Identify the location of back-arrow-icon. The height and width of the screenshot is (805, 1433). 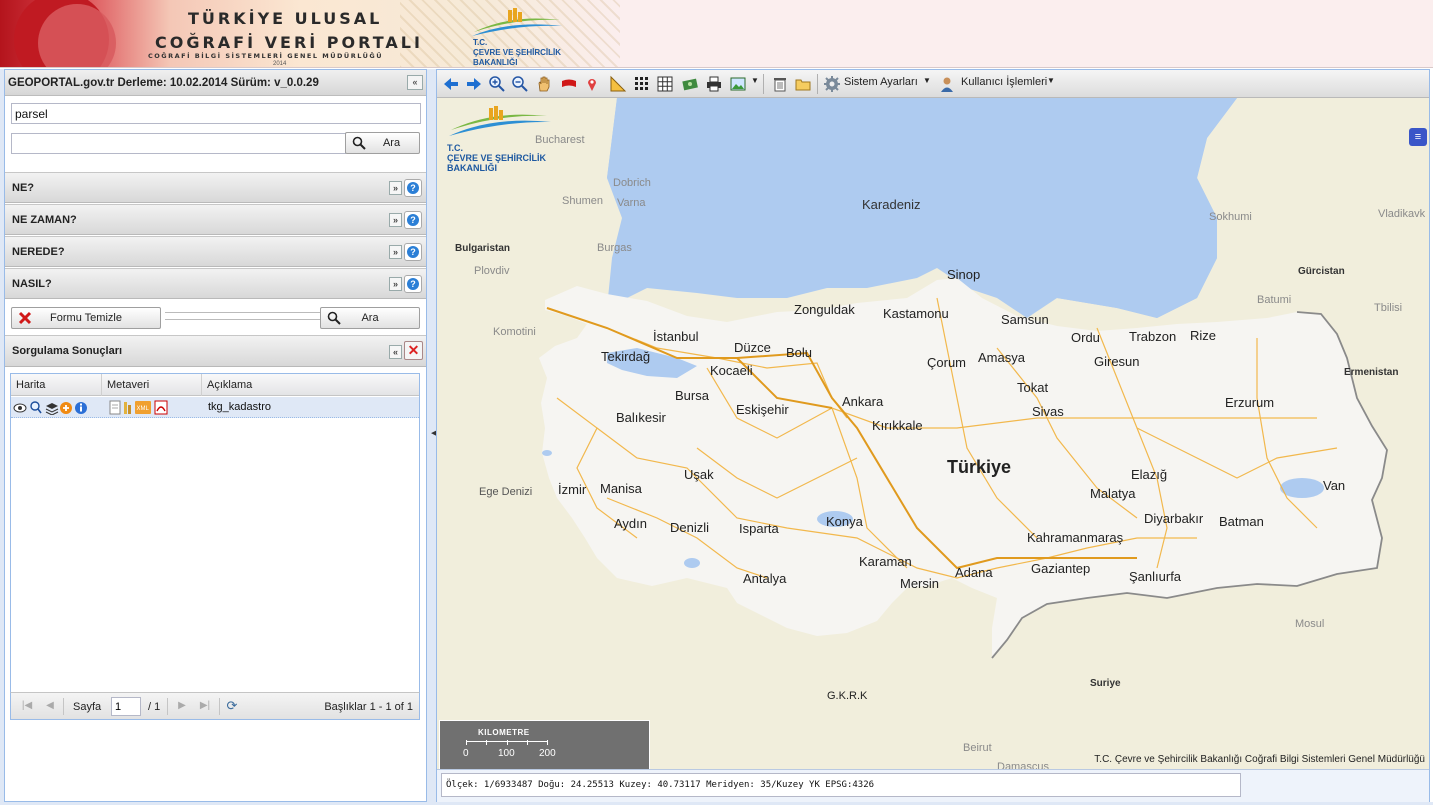
(451, 84).